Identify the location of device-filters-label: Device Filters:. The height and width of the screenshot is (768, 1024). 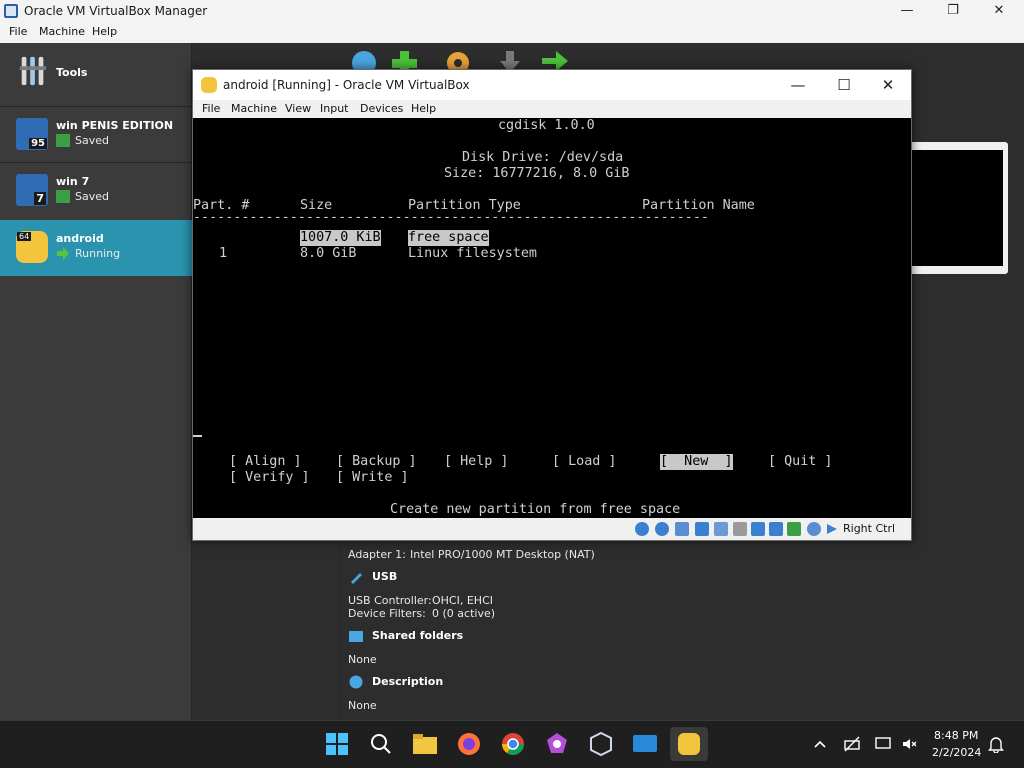
(387, 613).